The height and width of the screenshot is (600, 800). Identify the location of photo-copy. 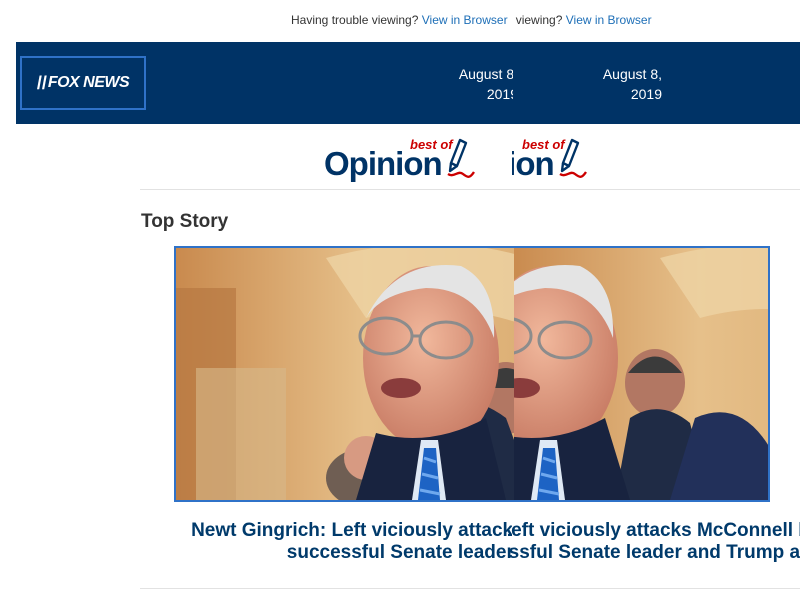
(641, 374).